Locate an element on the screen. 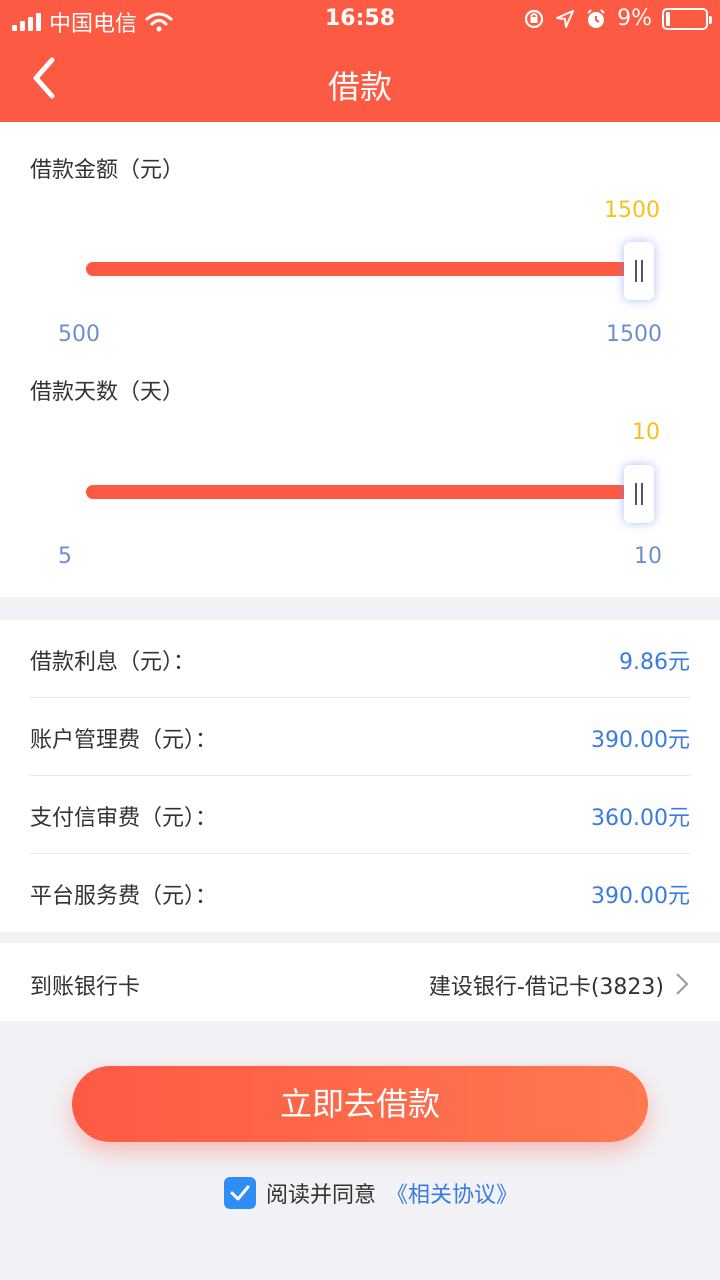 The width and height of the screenshot is (720, 1280). fee-row-credit-review: 支付信审费（元）： 360.00元 is located at coordinates (360, 815).